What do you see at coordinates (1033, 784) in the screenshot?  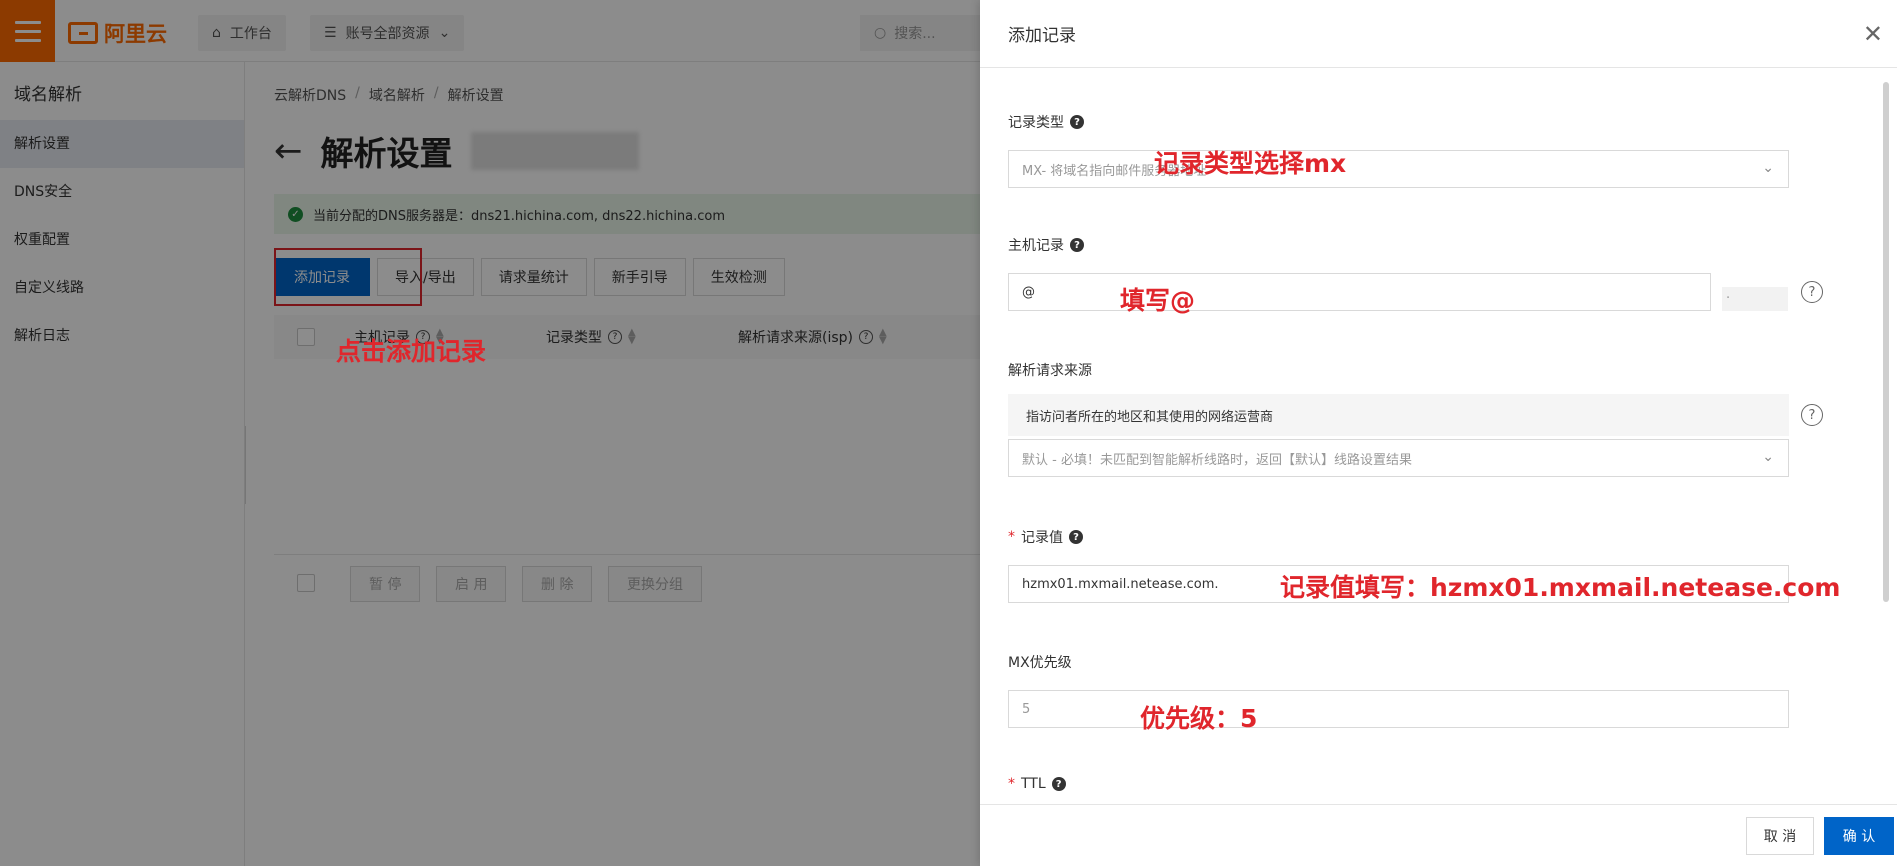 I see `ttl-label-text: TTL` at bounding box center [1033, 784].